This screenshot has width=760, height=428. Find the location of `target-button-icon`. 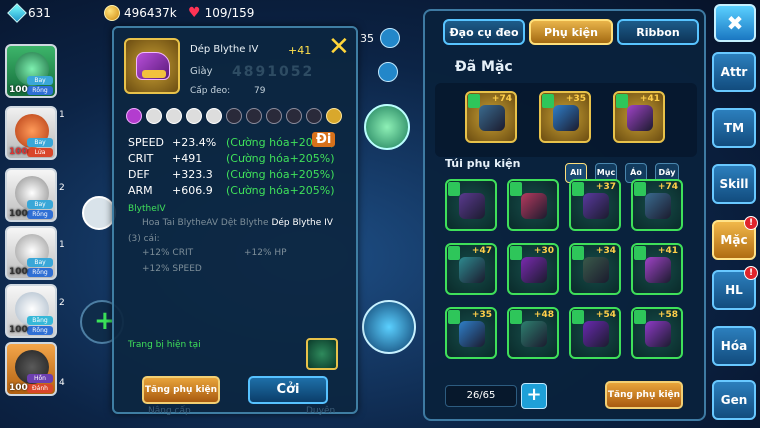

target-button-icon is located at coordinates (389, 327).